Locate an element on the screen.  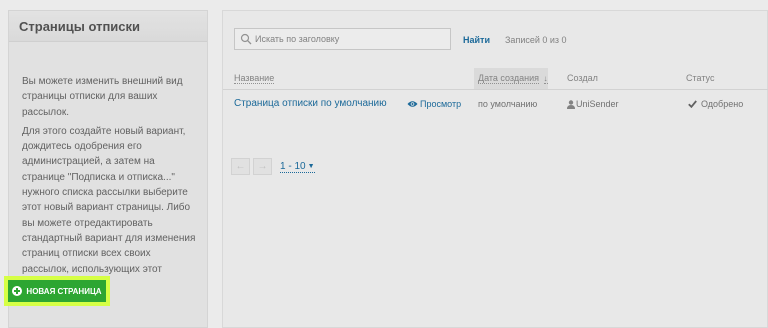
arrow-right-icon: → is located at coordinates (262, 166).